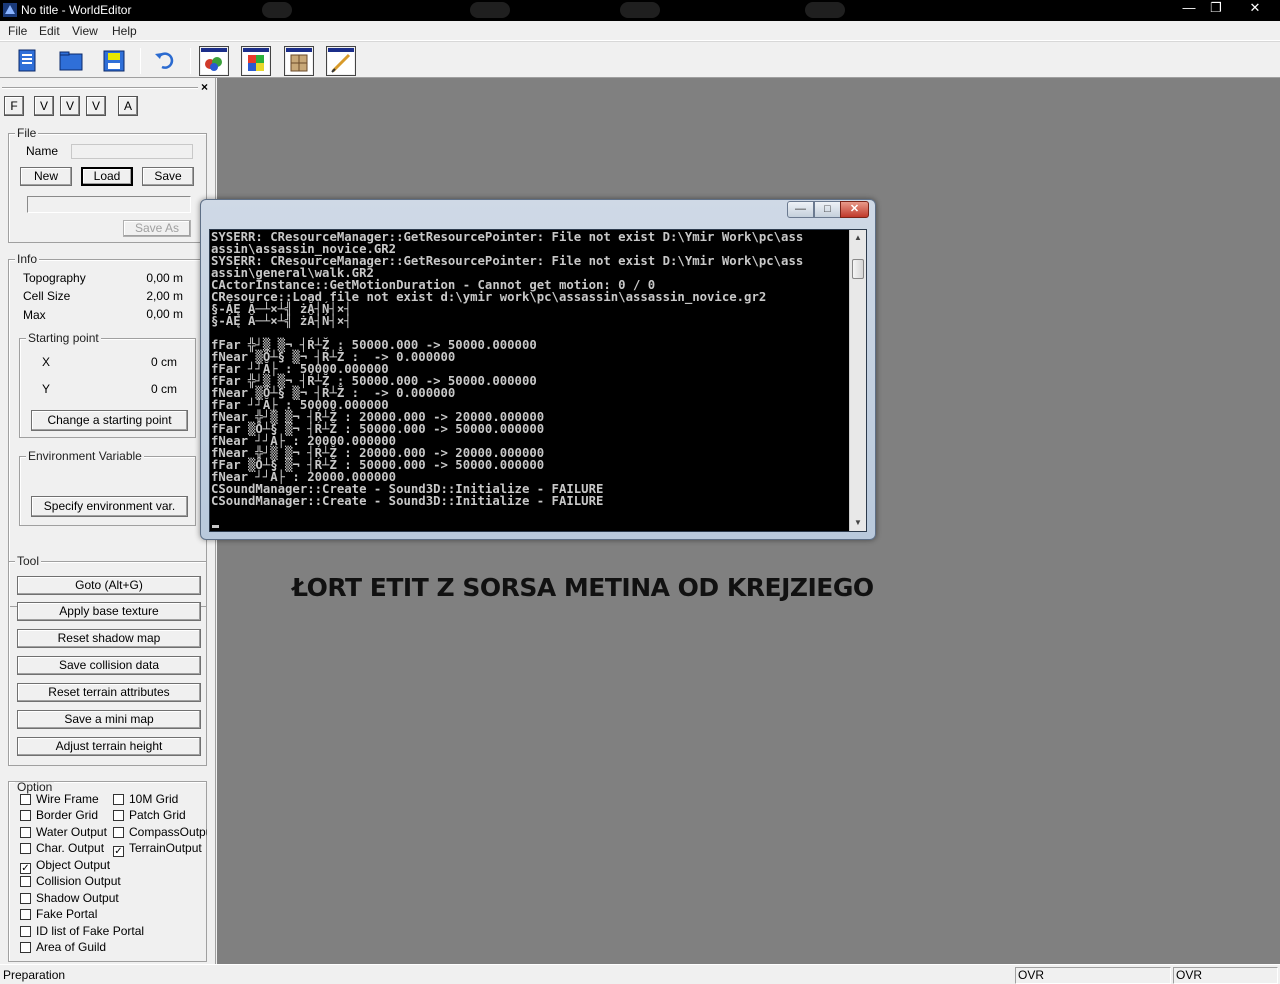 The width and height of the screenshot is (1280, 984). What do you see at coordinates (10, 10) in the screenshot?
I see `app-icon` at bounding box center [10, 10].